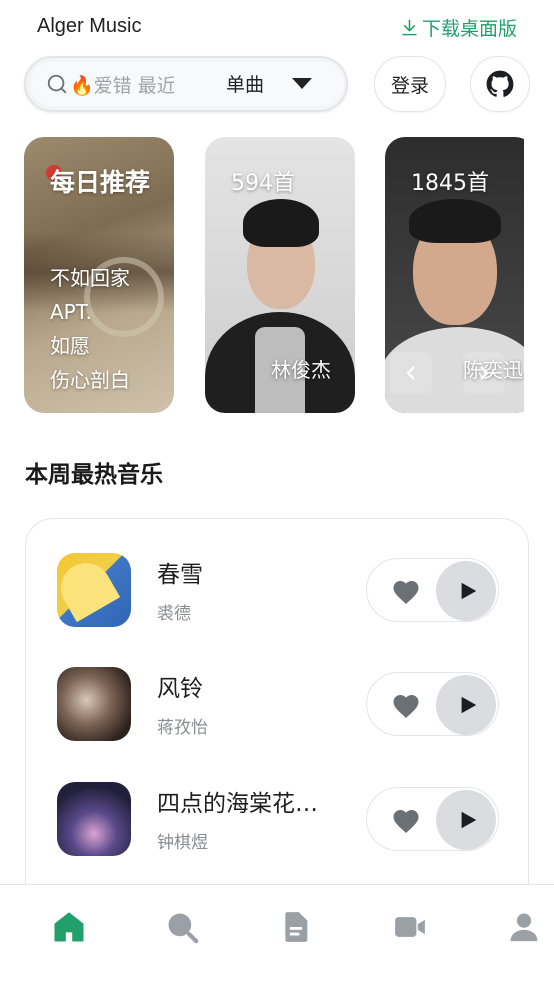 The height and width of the screenshot is (984, 554). What do you see at coordinates (122, 84) in the screenshot?
I see `search-input: 🔥爱错 最近很` at bounding box center [122, 84].